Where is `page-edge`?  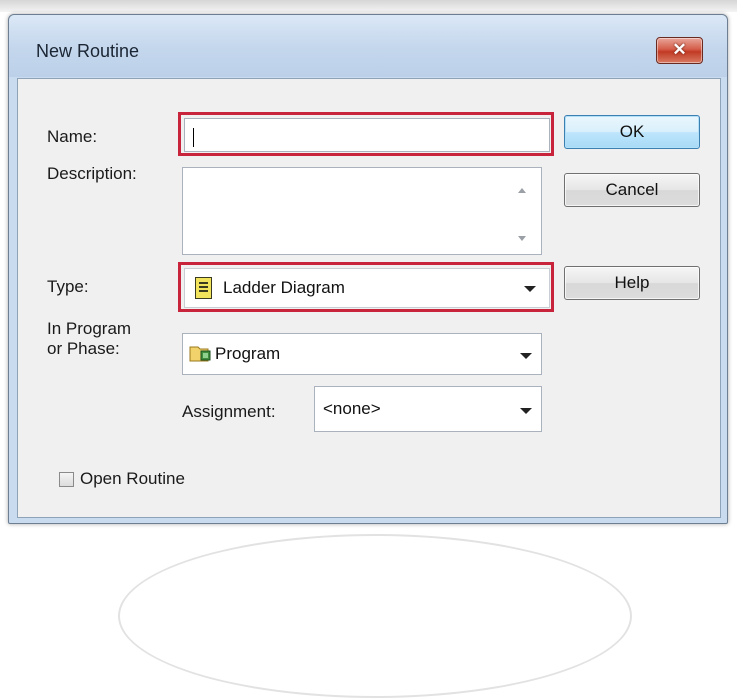 page-edge is located at coordinates (368, 6).